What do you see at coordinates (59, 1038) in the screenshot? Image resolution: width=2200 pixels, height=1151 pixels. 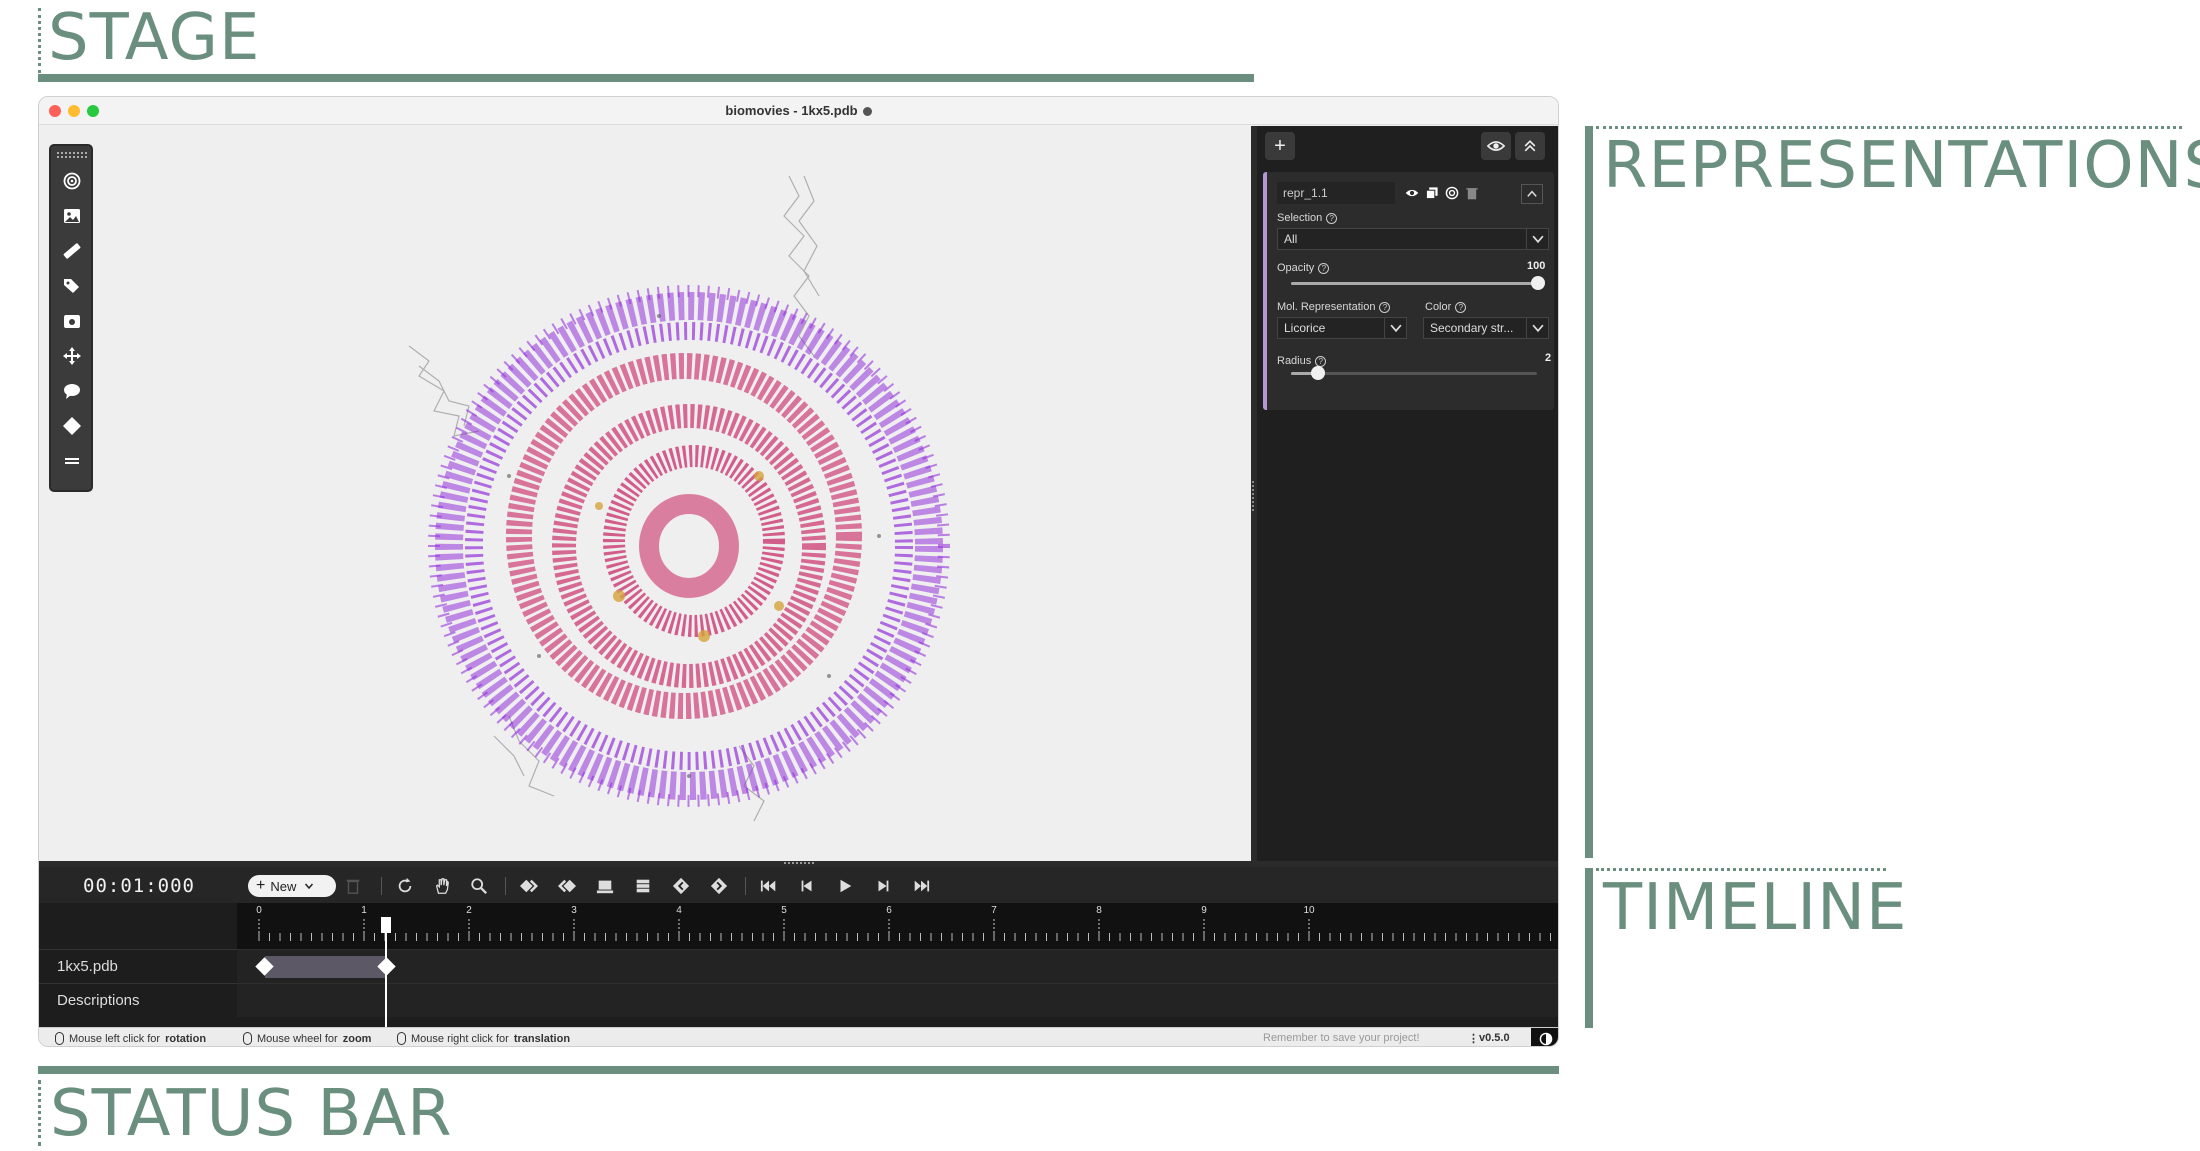 I see `mouse-left-icon` at bounding box center [59, 1038].